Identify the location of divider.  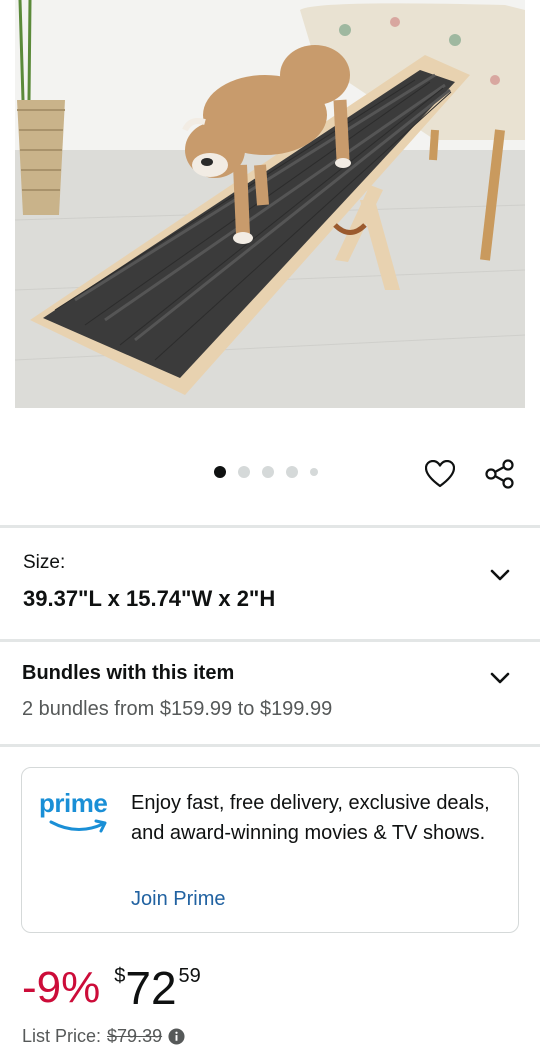
(270, 745).